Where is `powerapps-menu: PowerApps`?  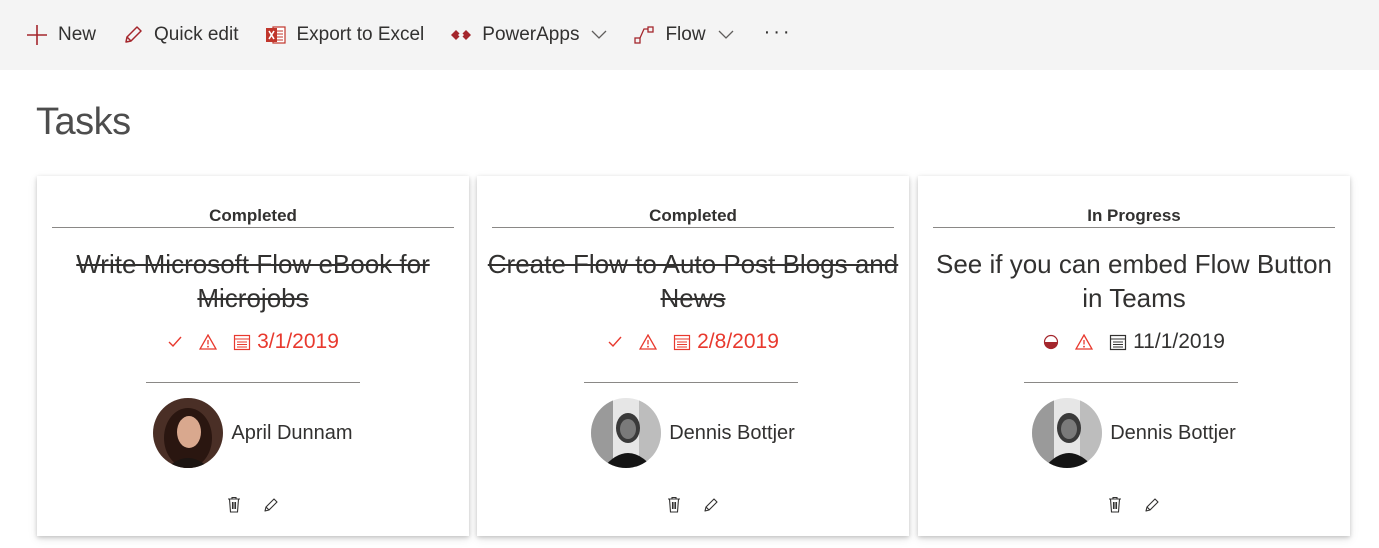 powerapps-menu: PowerApps is located at coordinates (528, 35).